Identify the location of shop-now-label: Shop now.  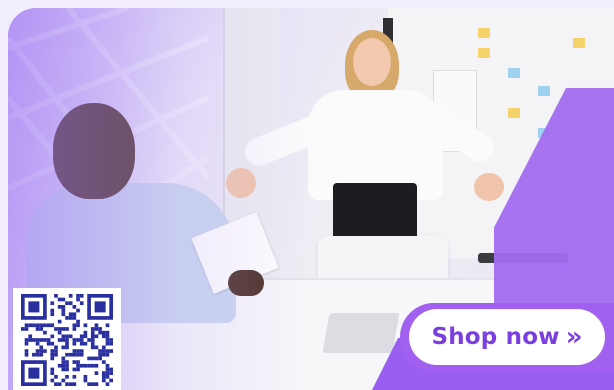
(495, 337).